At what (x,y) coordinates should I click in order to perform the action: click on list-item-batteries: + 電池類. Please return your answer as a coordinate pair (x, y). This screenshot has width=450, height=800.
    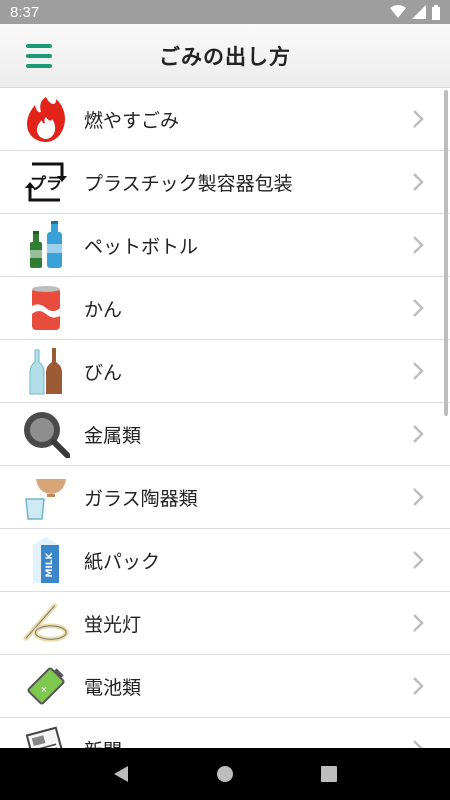
    Looking at the image, I should click on (225, 686).